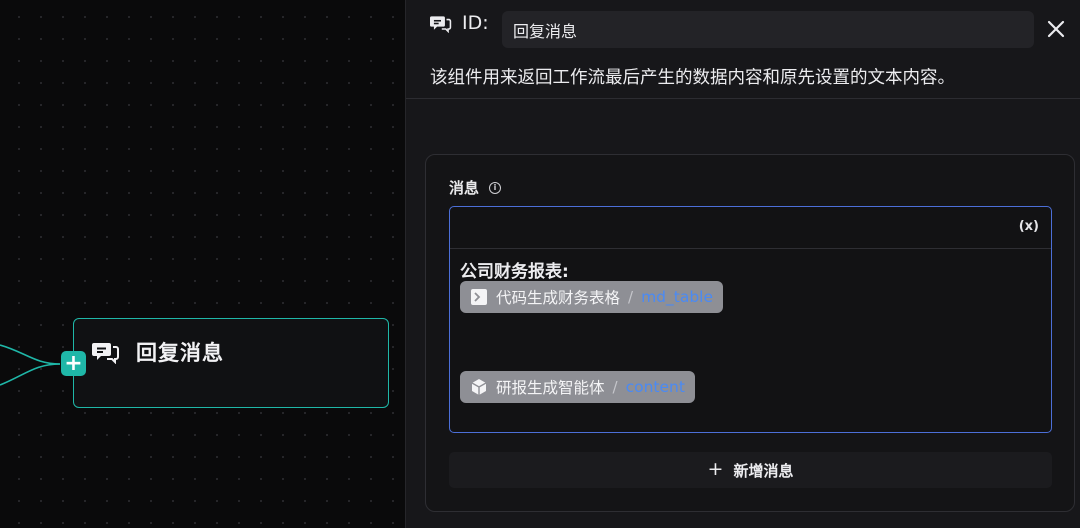  I want to click on add-message-button: + 新增消息, so click(750, 470).